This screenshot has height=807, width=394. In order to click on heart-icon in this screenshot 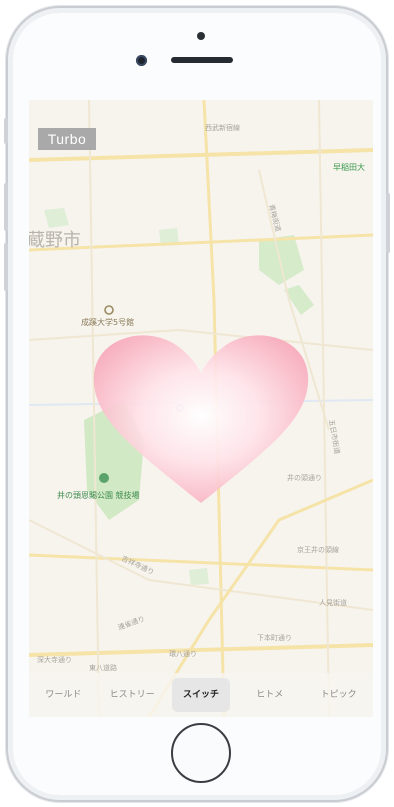, I will do `click(201, 417)`.